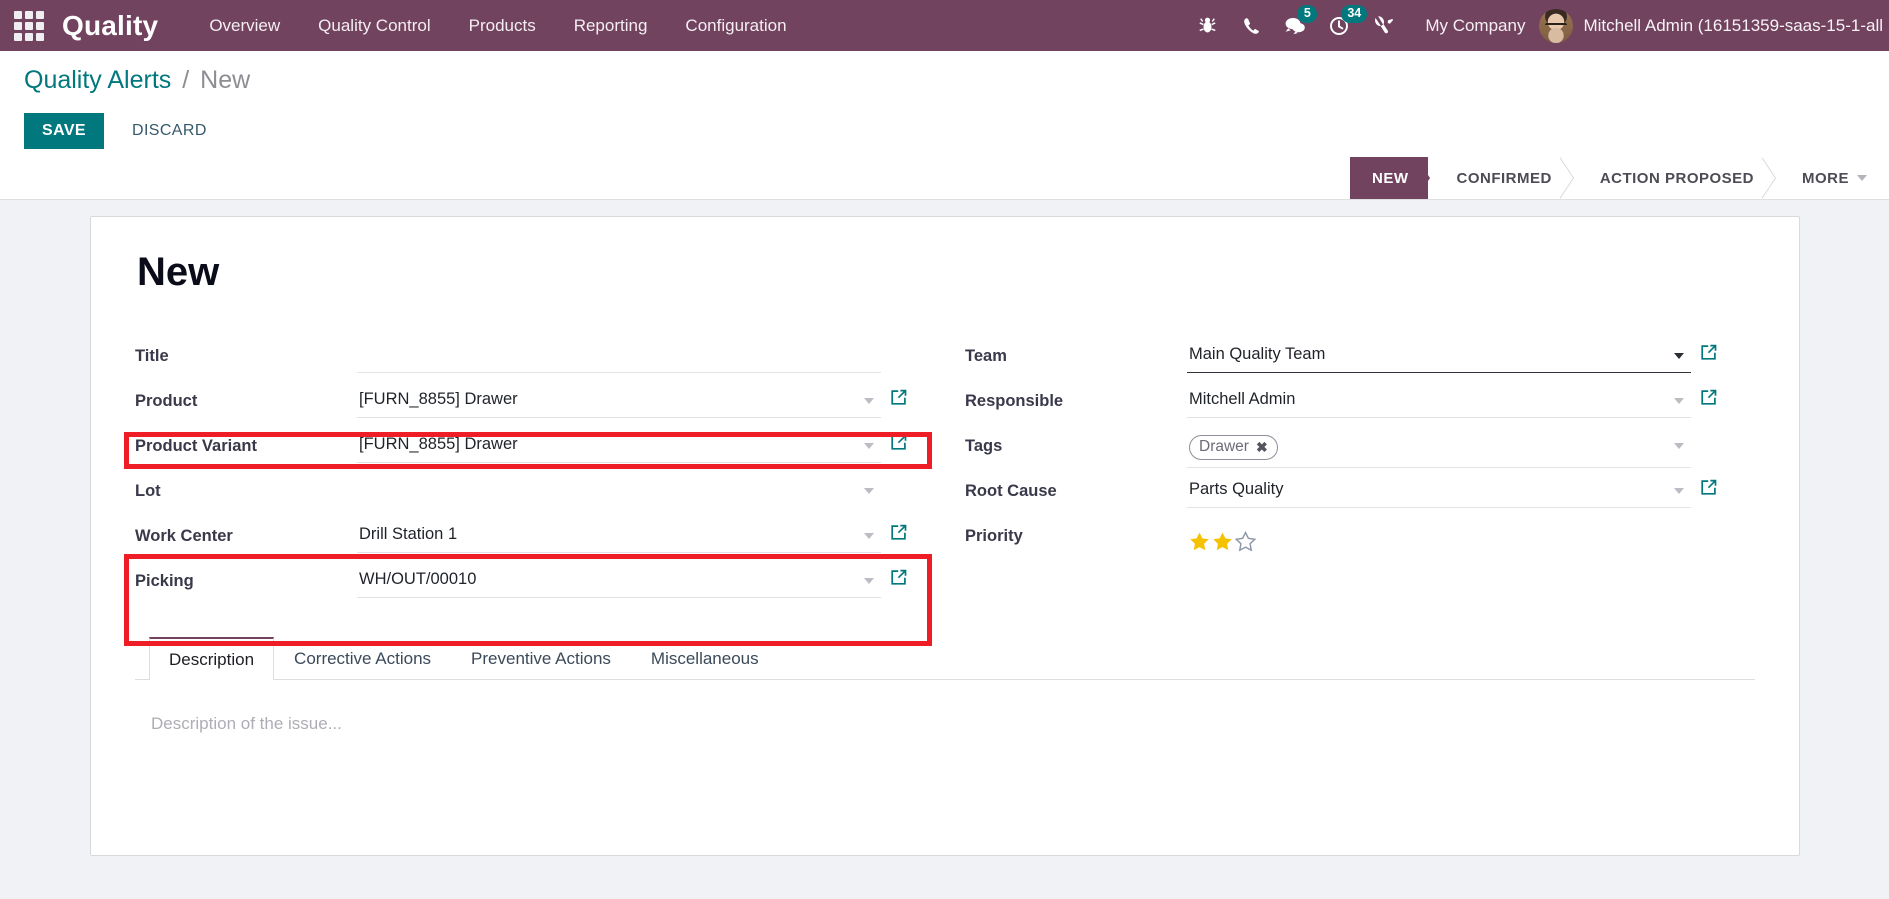 The width and height of the screenshot is (1889, 899). Describe the element at coordinates (898, 574) in the screenshot. I see `picking-internal-link-icon` at that location.